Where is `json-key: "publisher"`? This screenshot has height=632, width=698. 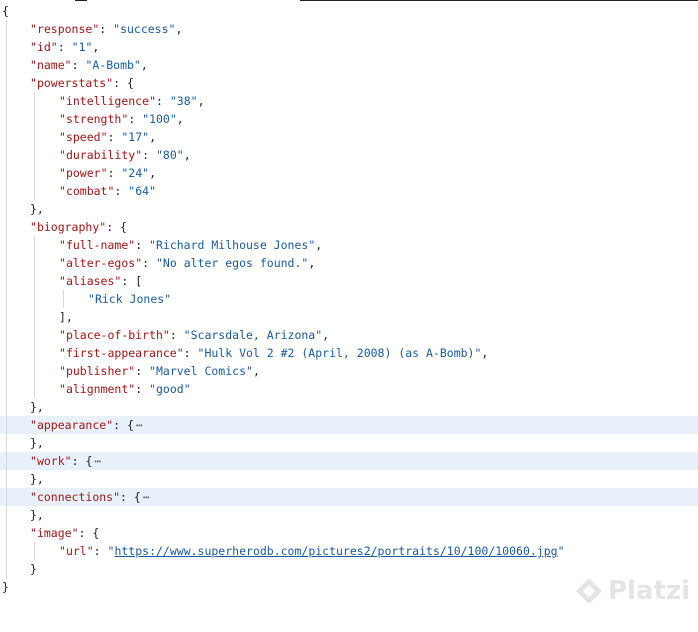 json-key: "publisher" is located at coordinates (97, 371).